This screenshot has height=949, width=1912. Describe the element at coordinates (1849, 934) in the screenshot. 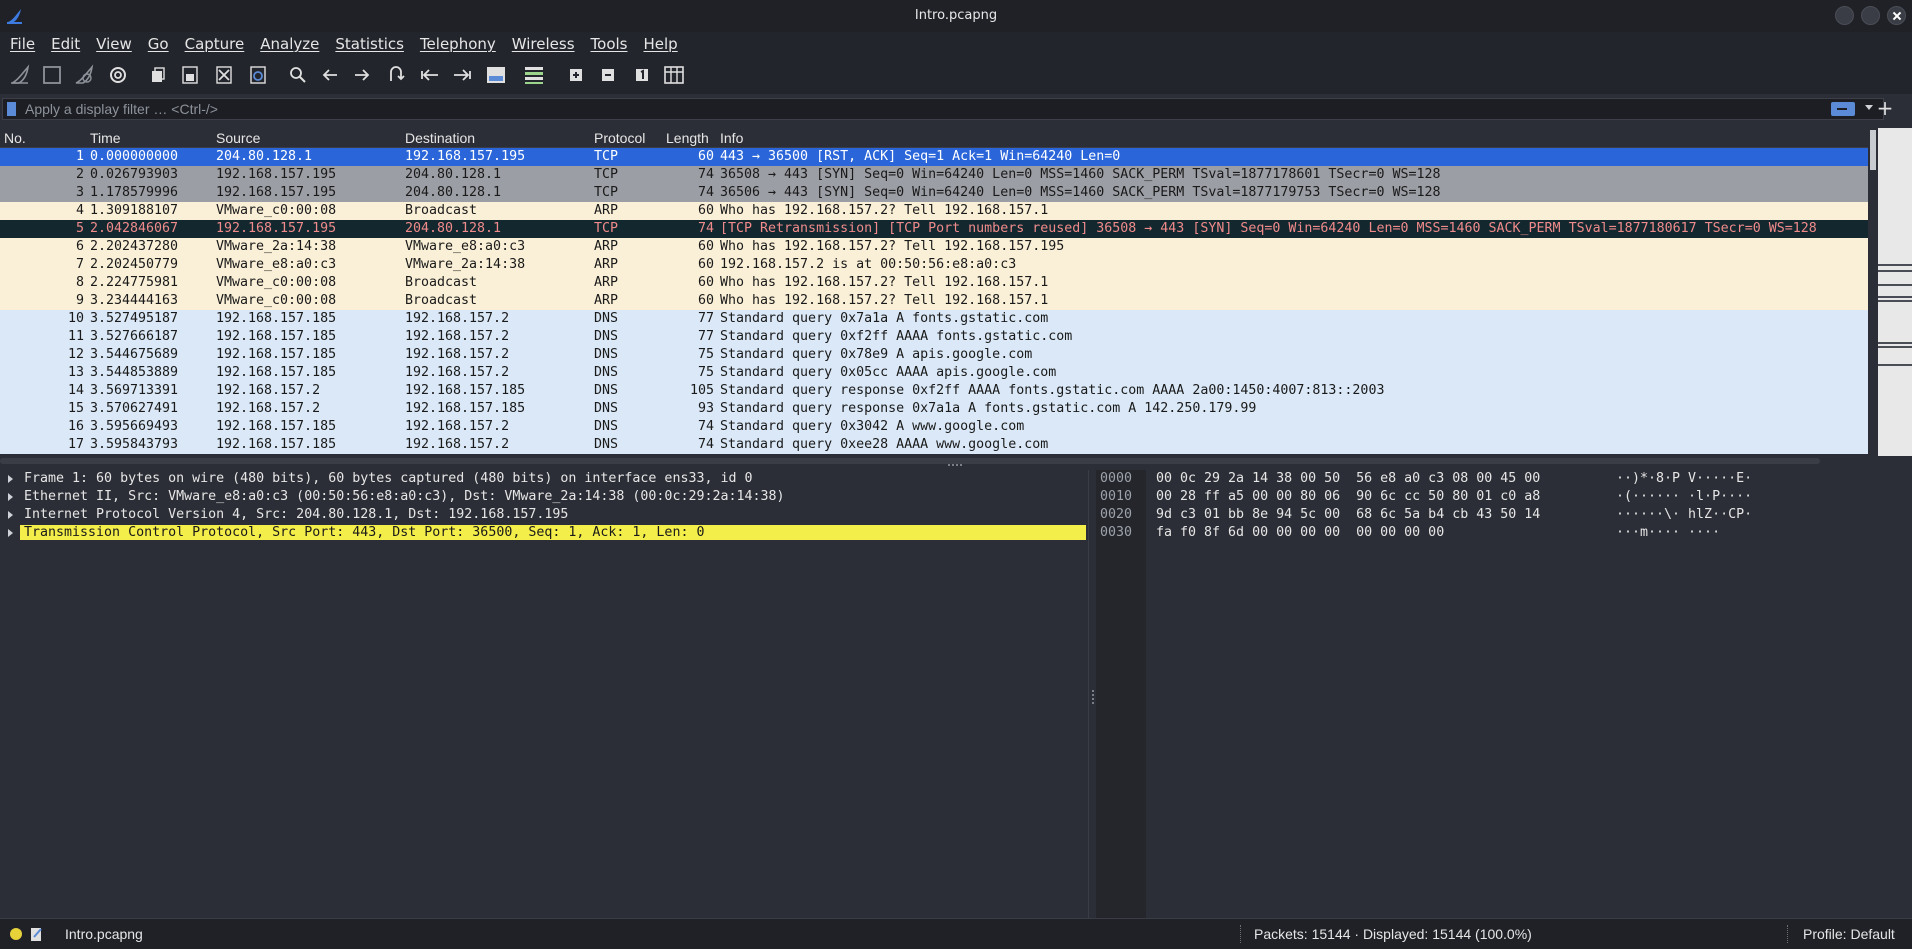

I see `status-profile: Profile: Default` at that location.